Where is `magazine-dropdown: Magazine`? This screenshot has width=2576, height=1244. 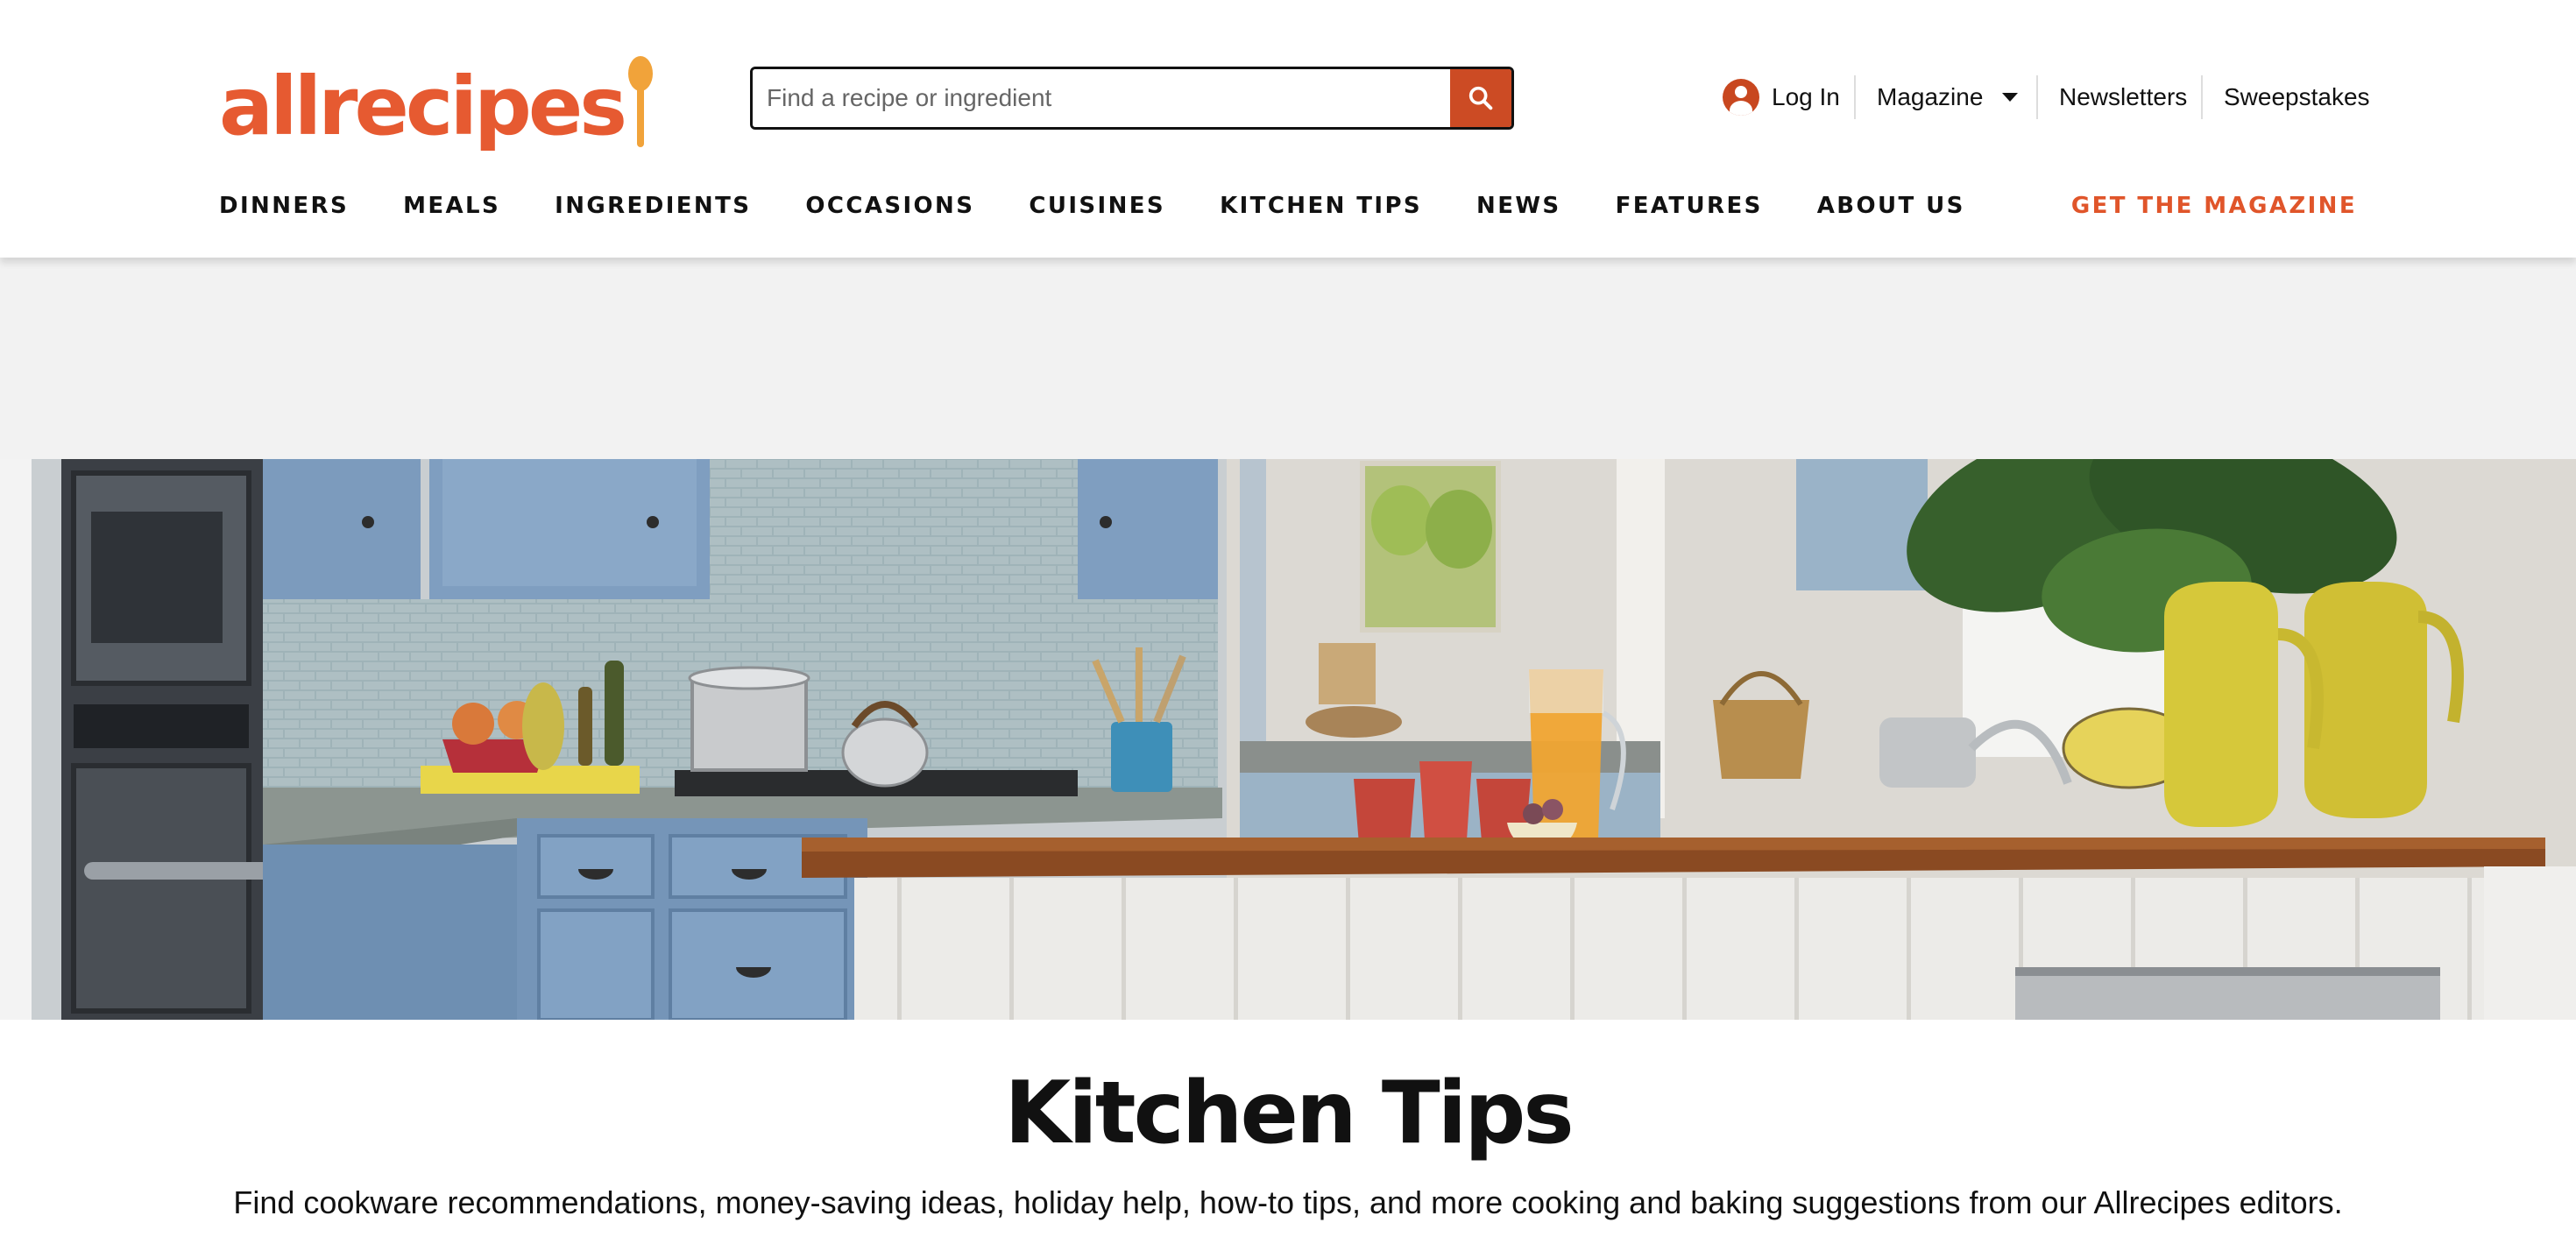 magazine-dropdown: Magazine is located at coordinates (1948, 97).